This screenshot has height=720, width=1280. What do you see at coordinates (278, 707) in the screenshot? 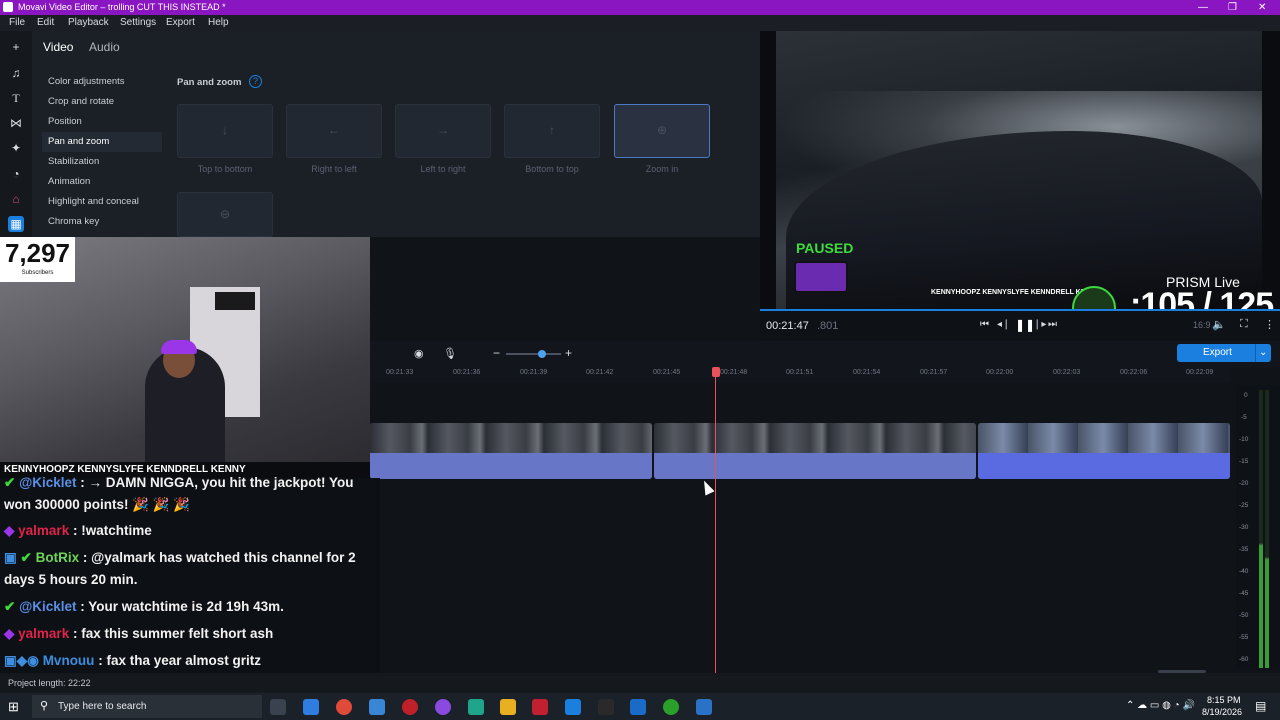
I see `task-view-icon` at bounding box center [278, 707].